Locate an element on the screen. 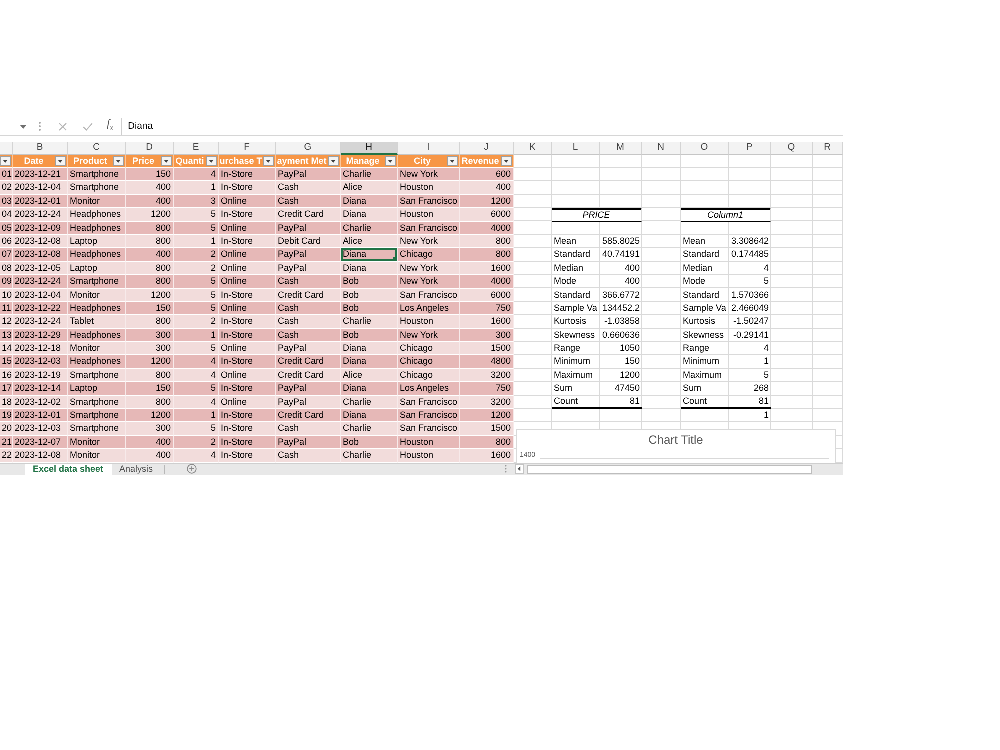 Image resolution: width=1000 pixels, height=750 pixels. table-cell: 4000 is located at coordinates (487, 228).